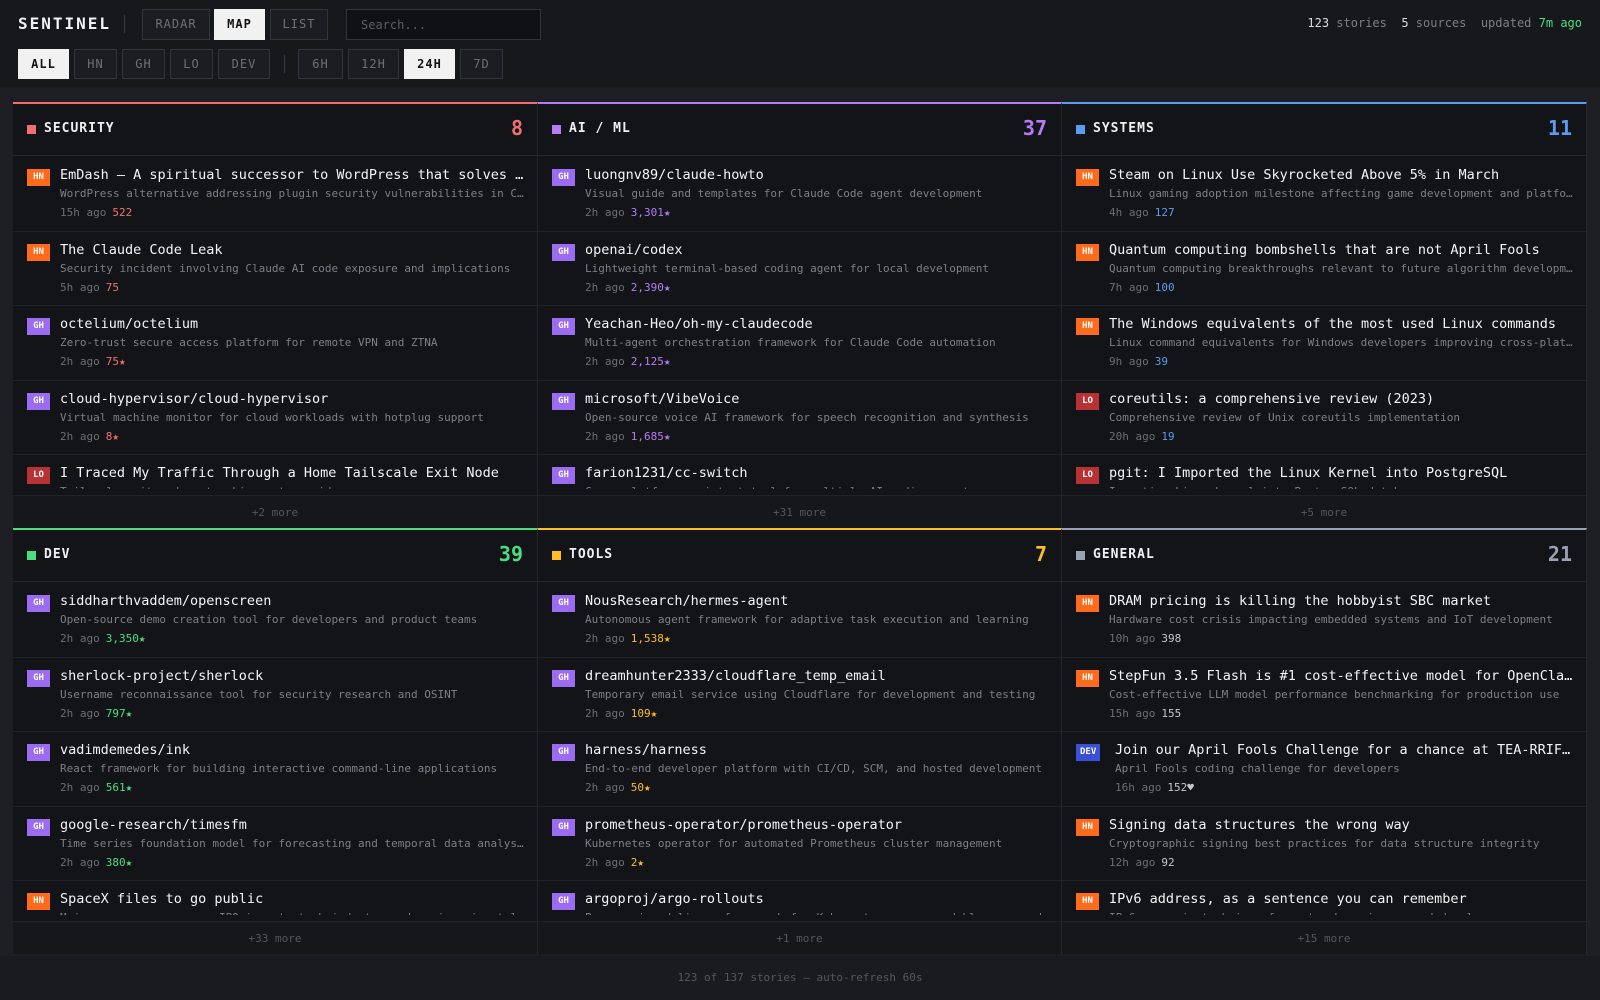 The width and height of the screenshot is (1600, 1000). Describe the element at coordinates (1138, 361) in the screenshot. I see `story-meta: 9h ago 39` at that location.